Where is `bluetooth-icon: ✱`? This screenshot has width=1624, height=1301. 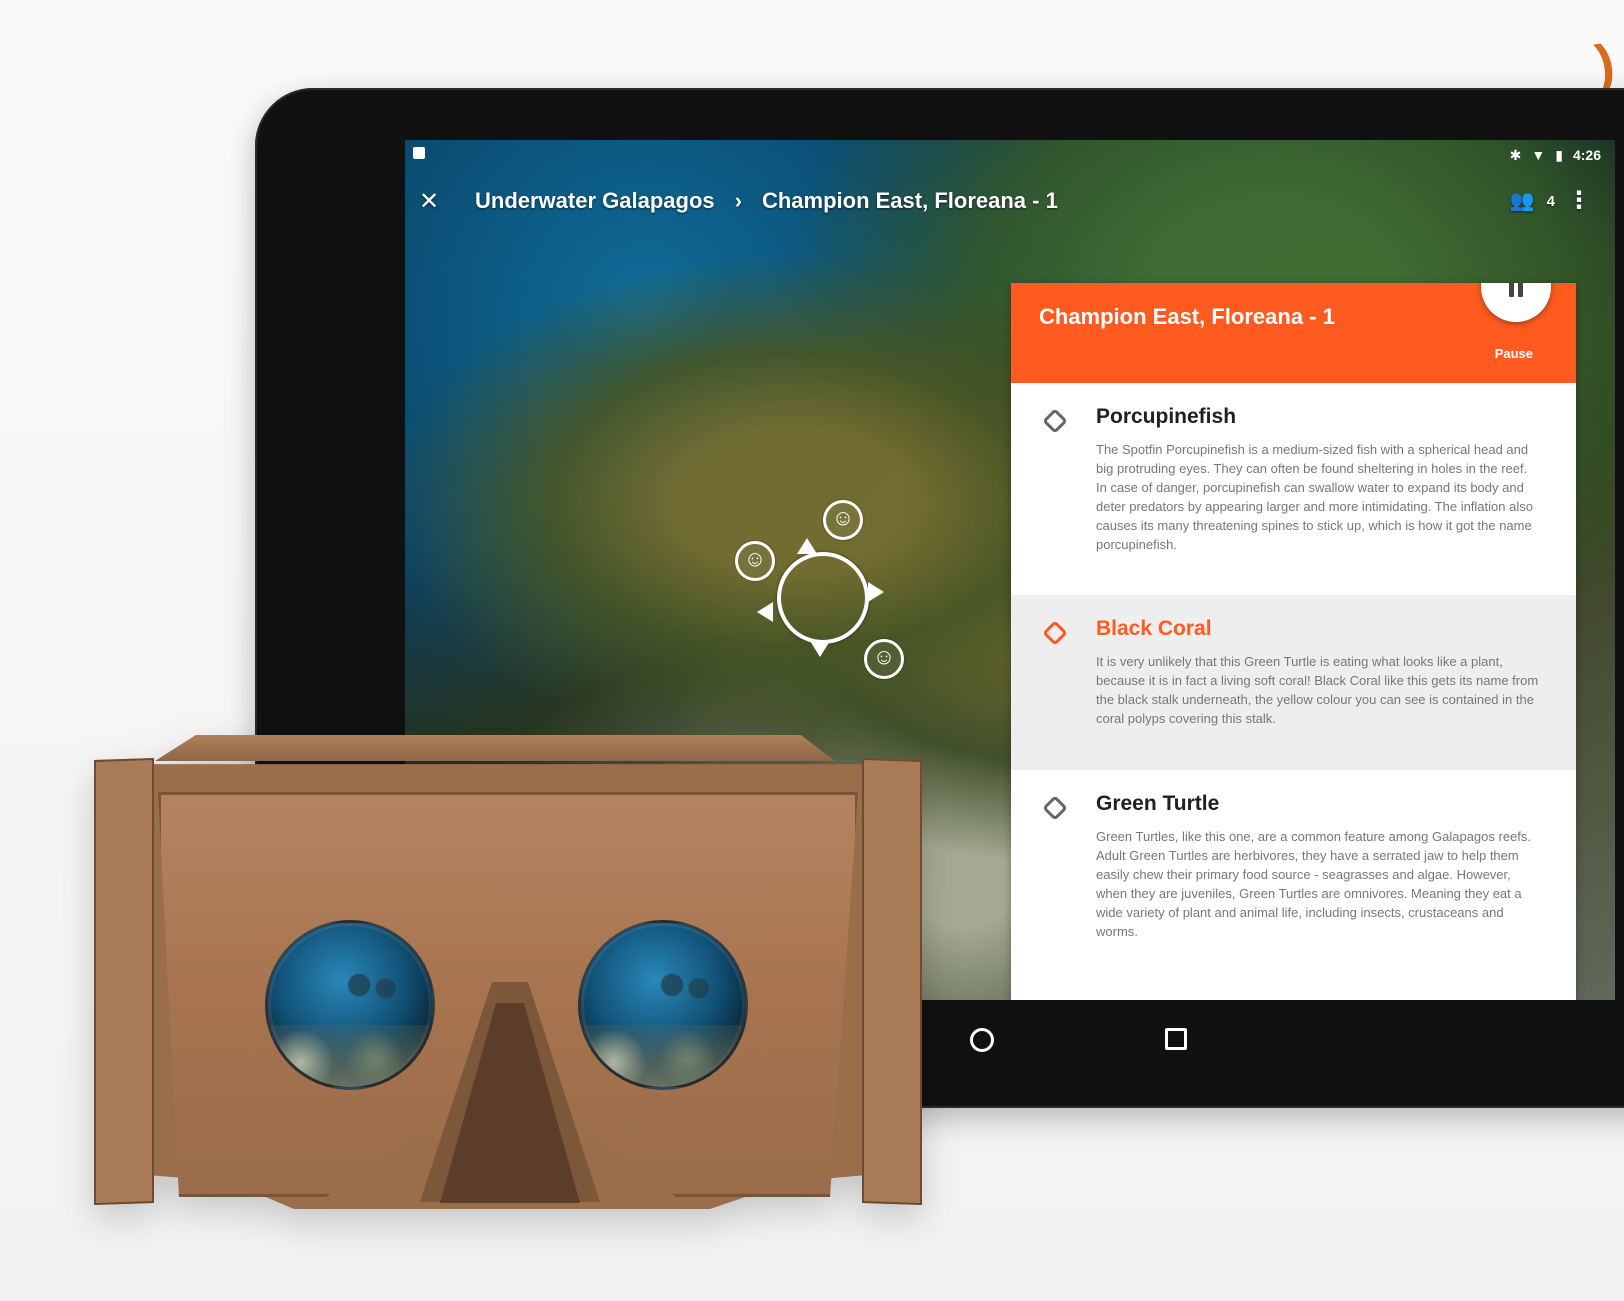 bluetooth-icon: ✱ is located at coordinates (1515, 155).